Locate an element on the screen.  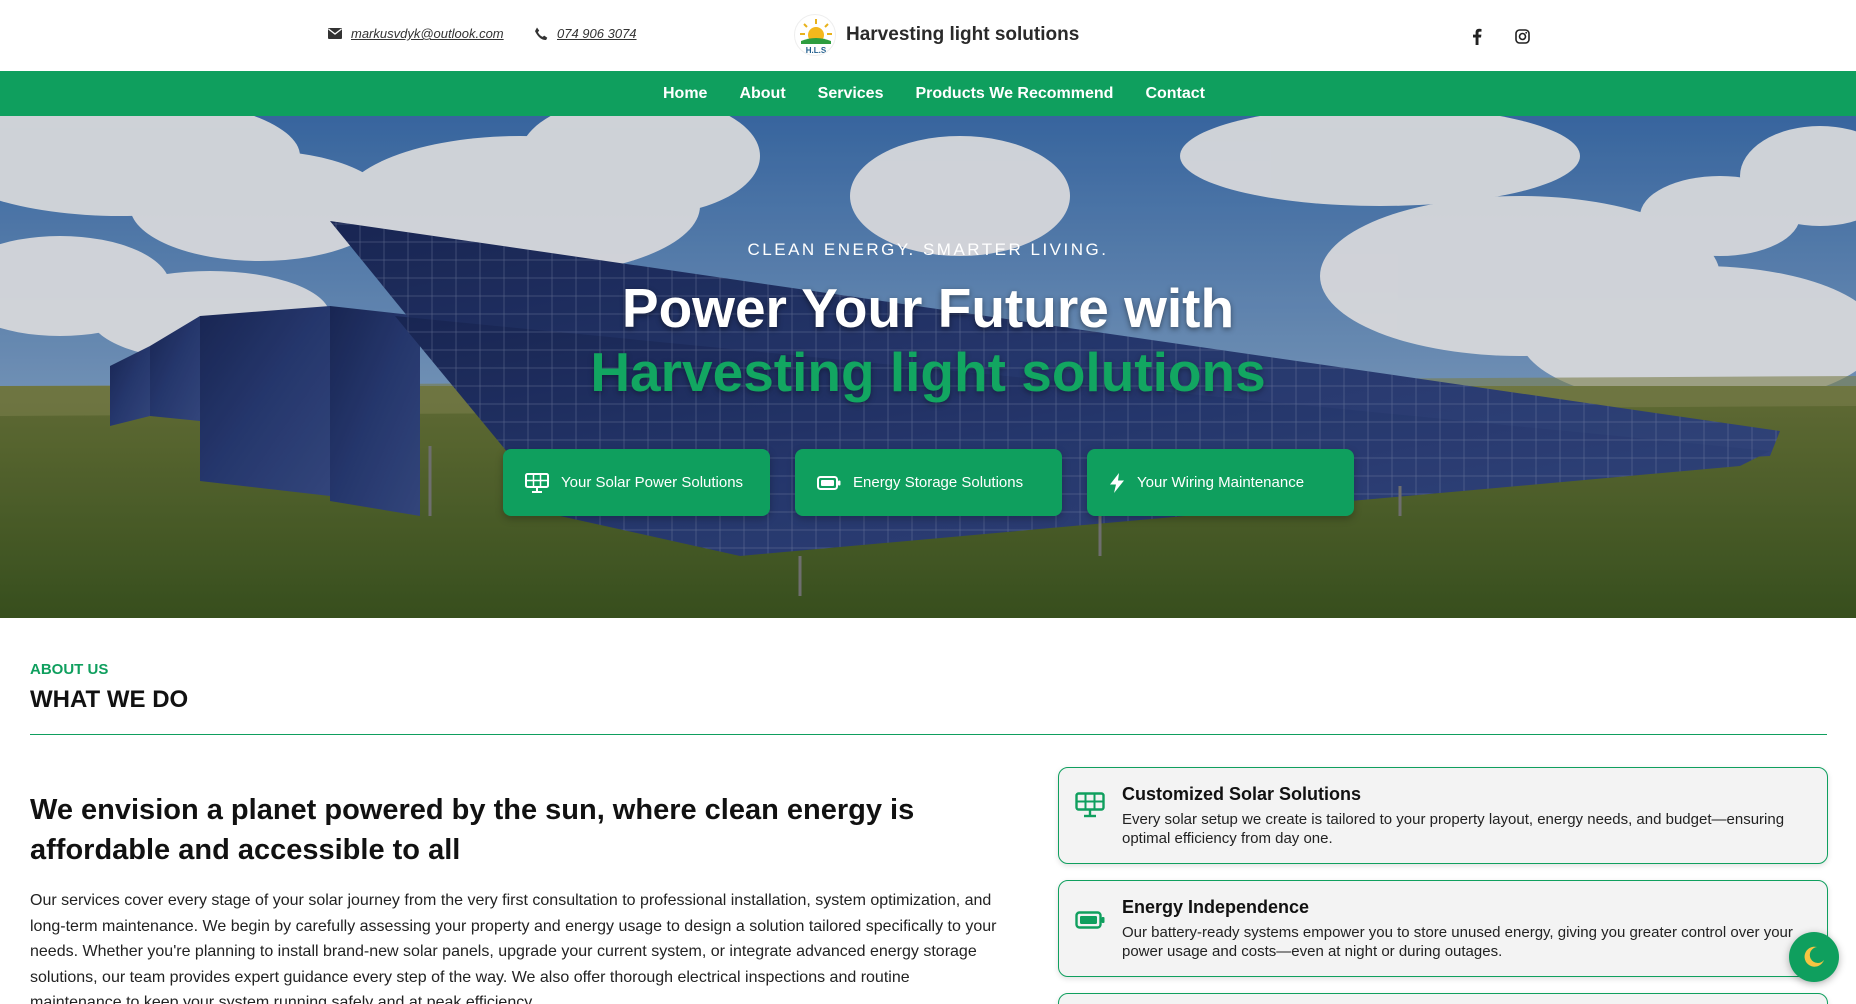
solar-power-label: Your Solar Power Solutions is located at coordinates (652, 482).